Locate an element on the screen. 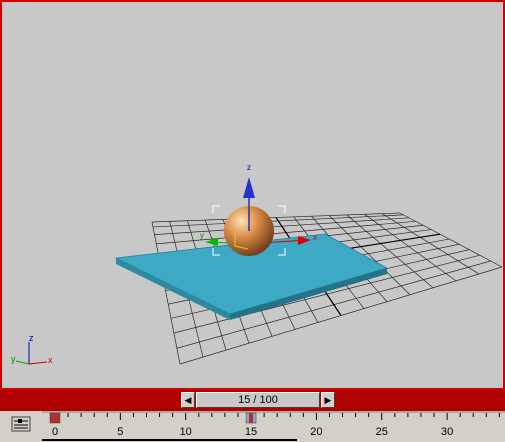  ruler-tick-label: 15 is located at coordinates (251, 432).